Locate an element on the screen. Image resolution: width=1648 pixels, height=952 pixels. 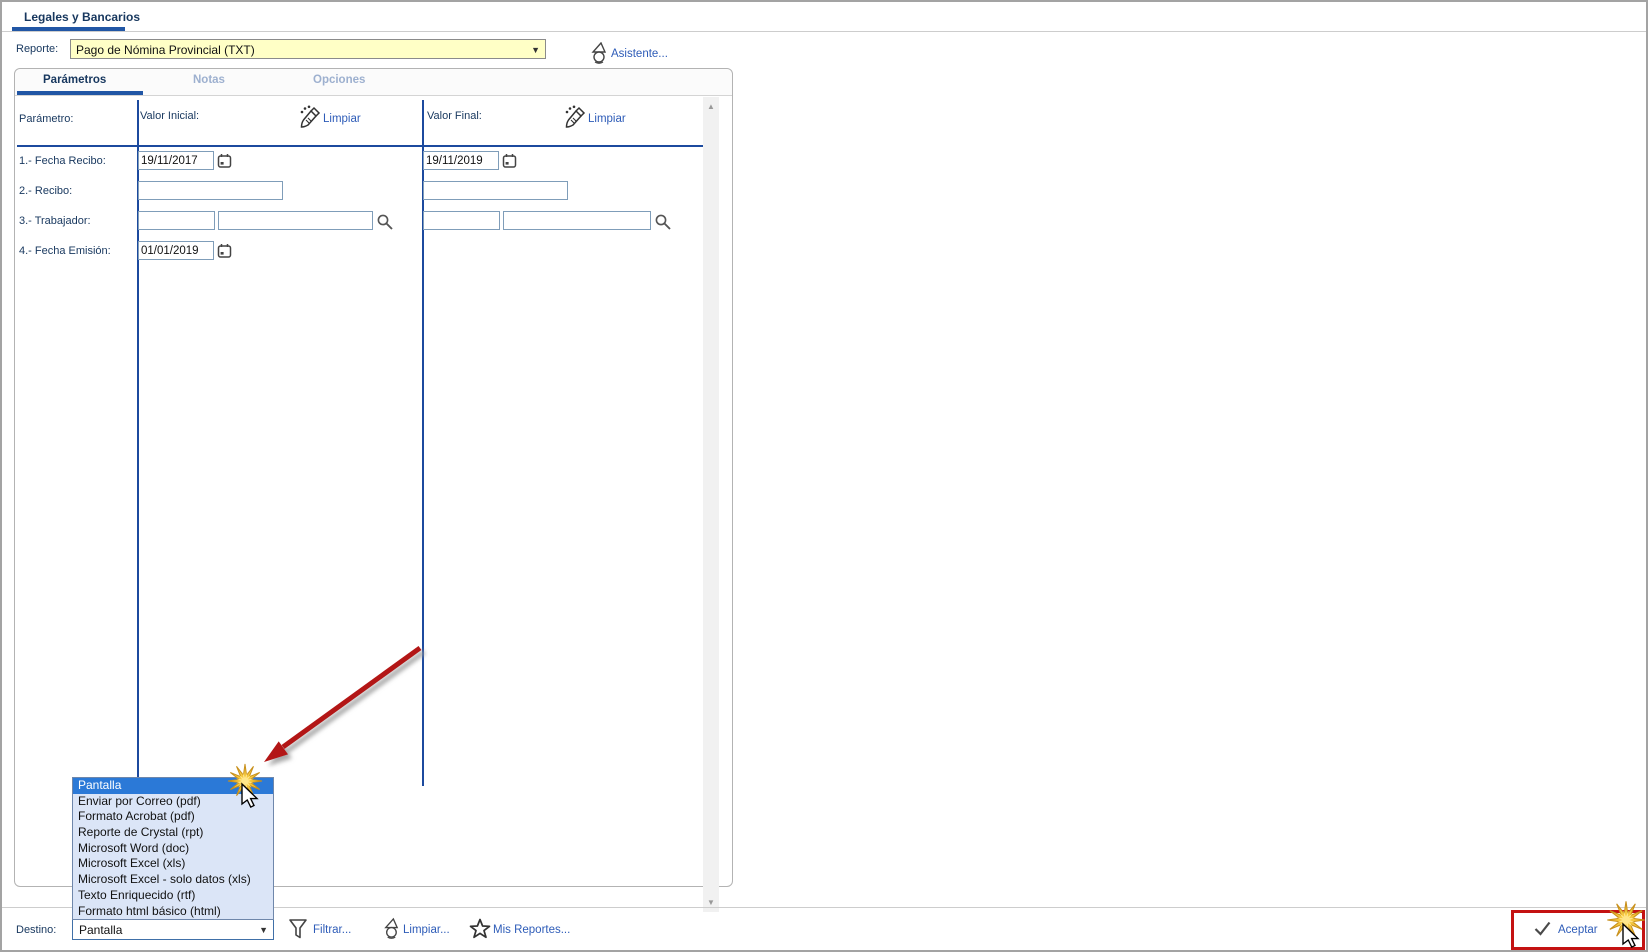
dropdown-option-rtf: Texto Enriquecido (rtf) is located at coordinates (173, 896).